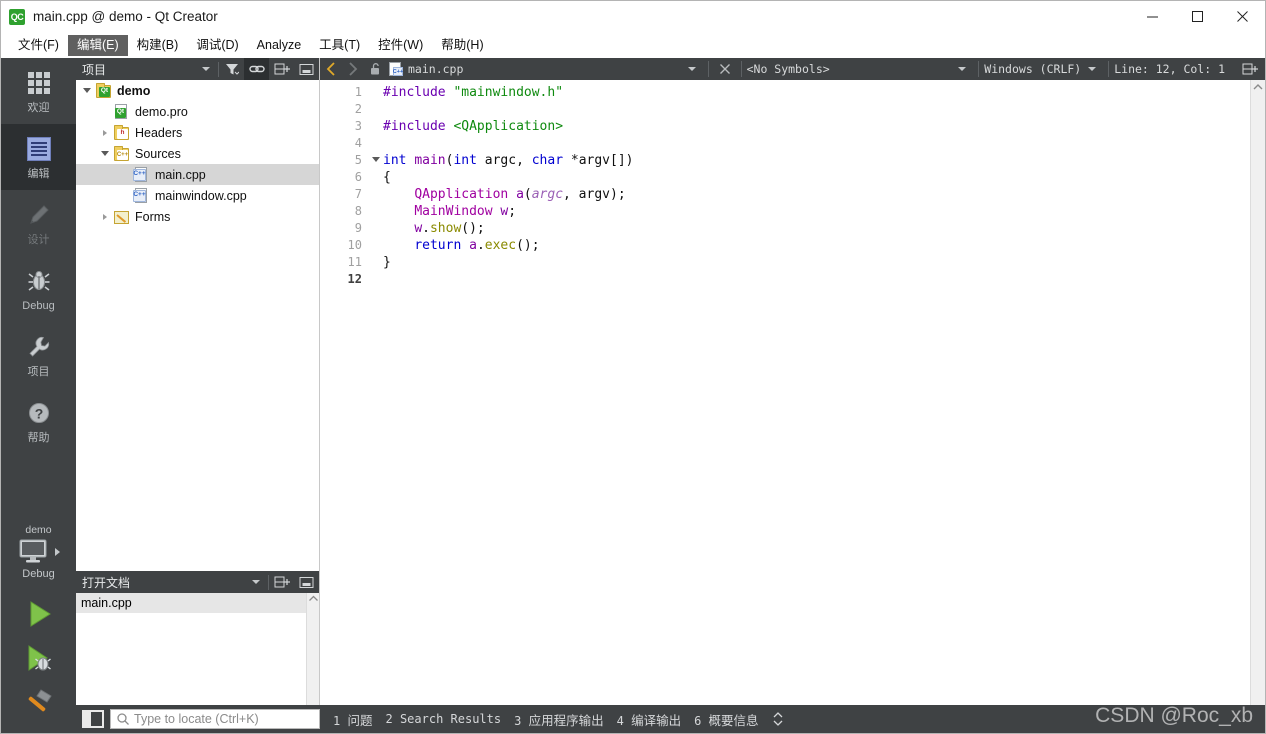  What do you see at coordinates (122, 111) in the screenshot?
I see `qt-pro-file-icon: Qt` at bounding box center [122, 111].